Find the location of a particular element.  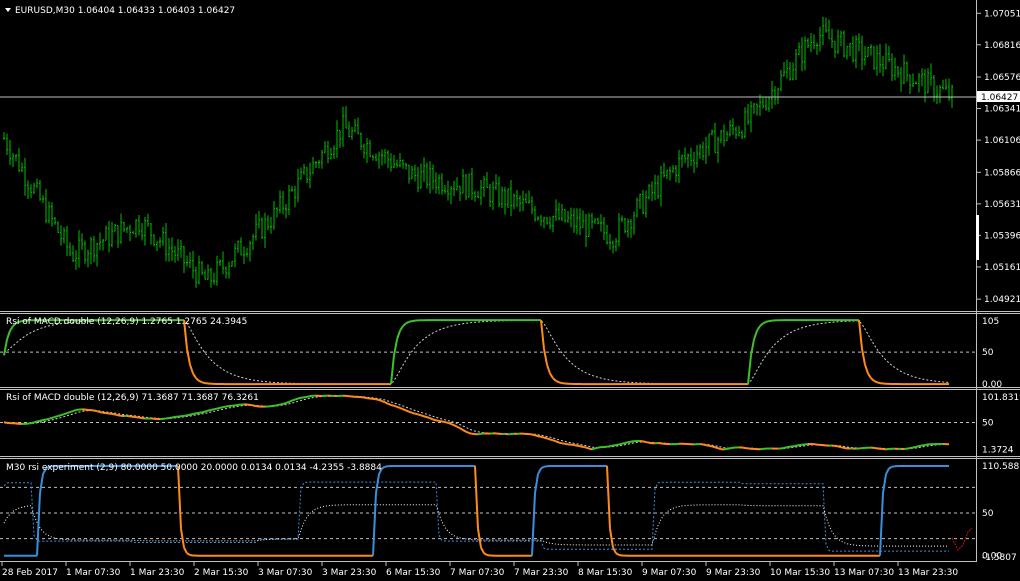

time-label: 28 Feb 2017 is located at coordinates (30, 573).